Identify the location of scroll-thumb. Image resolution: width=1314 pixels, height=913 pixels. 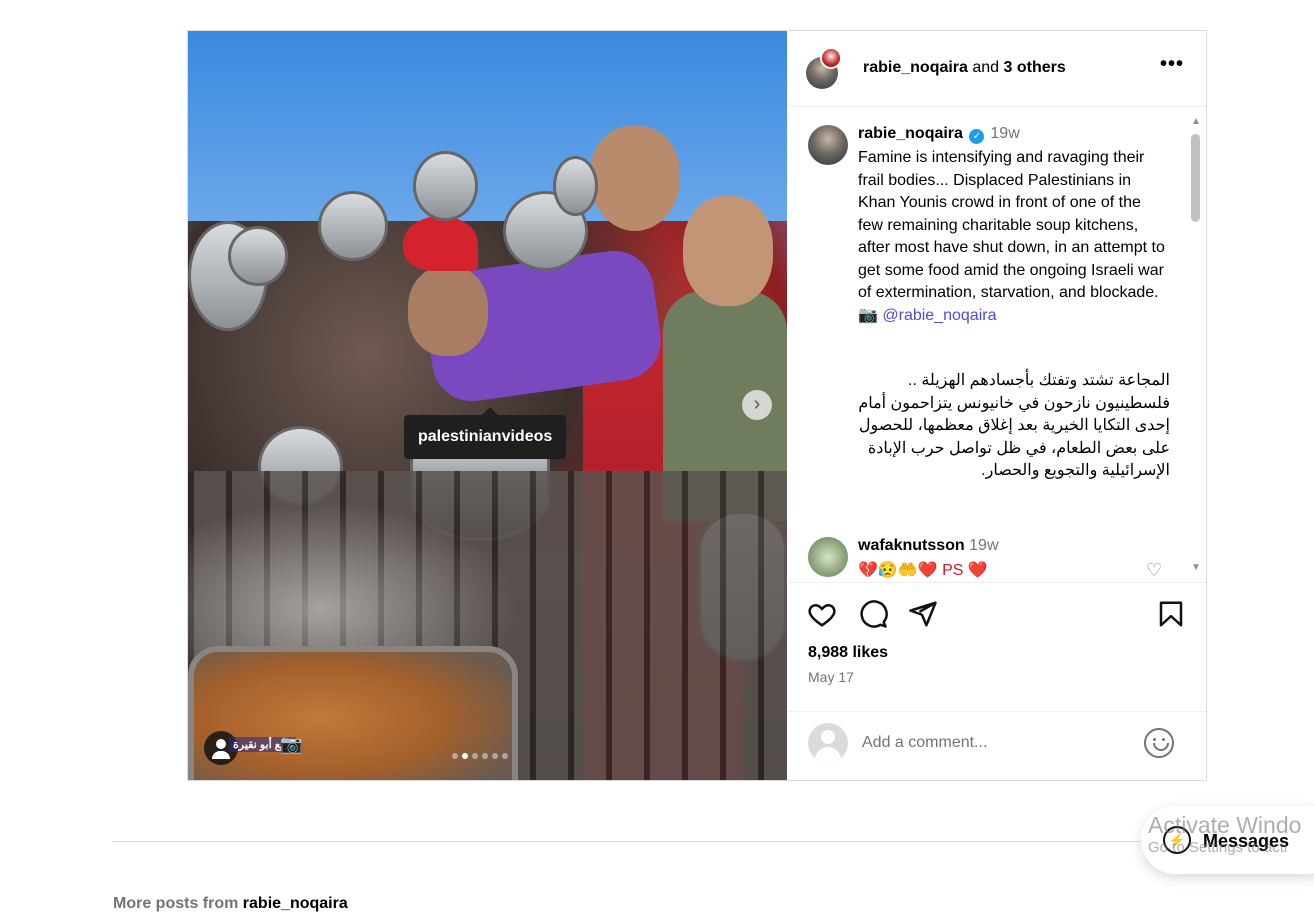
(1195, 178).